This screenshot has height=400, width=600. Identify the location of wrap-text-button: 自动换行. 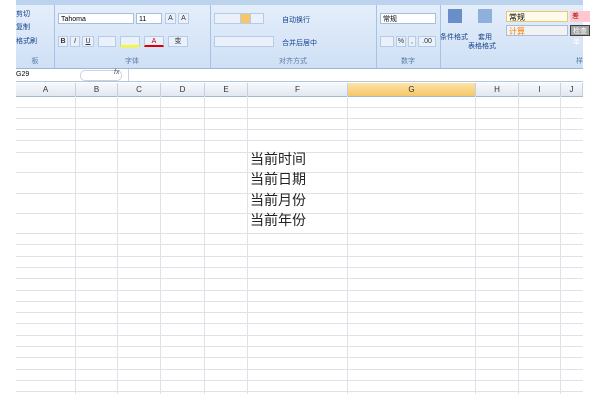
(296, 20).